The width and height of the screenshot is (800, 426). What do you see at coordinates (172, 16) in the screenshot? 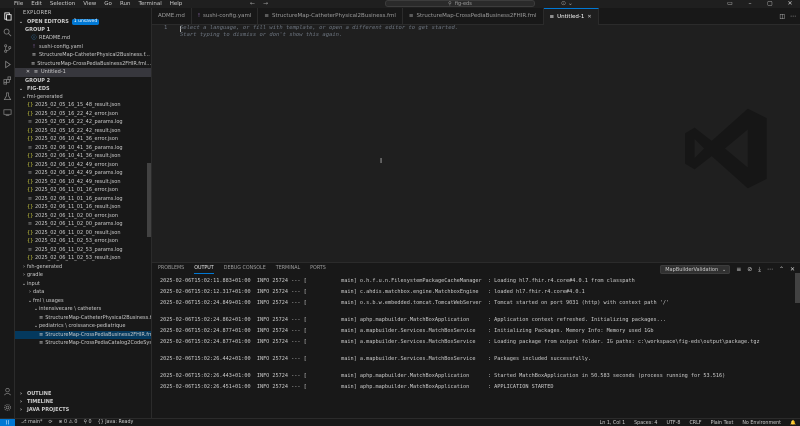
I see `tab-readme: ADME.md` at bounding box center [172, 16].